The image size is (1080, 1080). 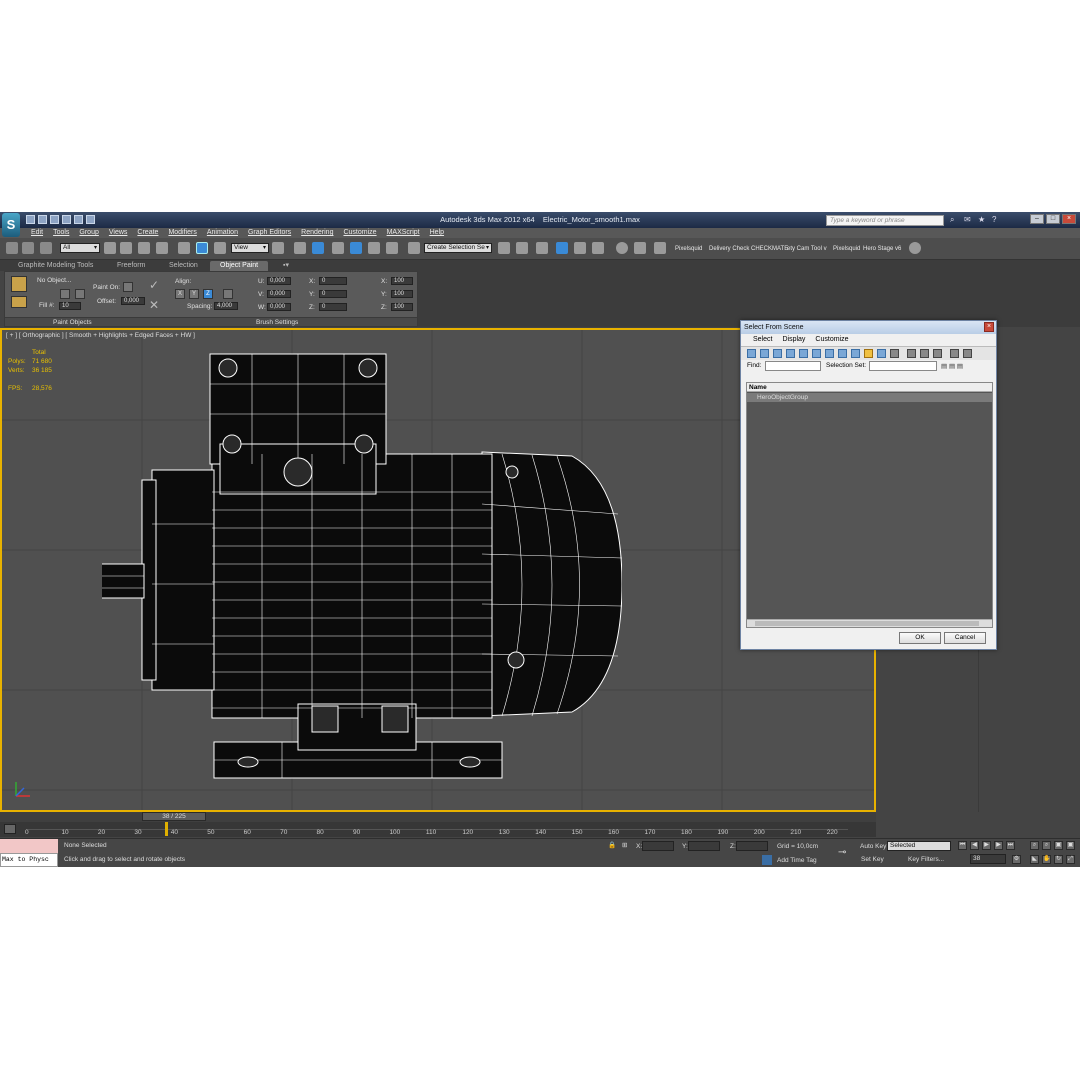 I want to click on maxscript-mini-listener: Max to Physc, so click(x=29, y=860).